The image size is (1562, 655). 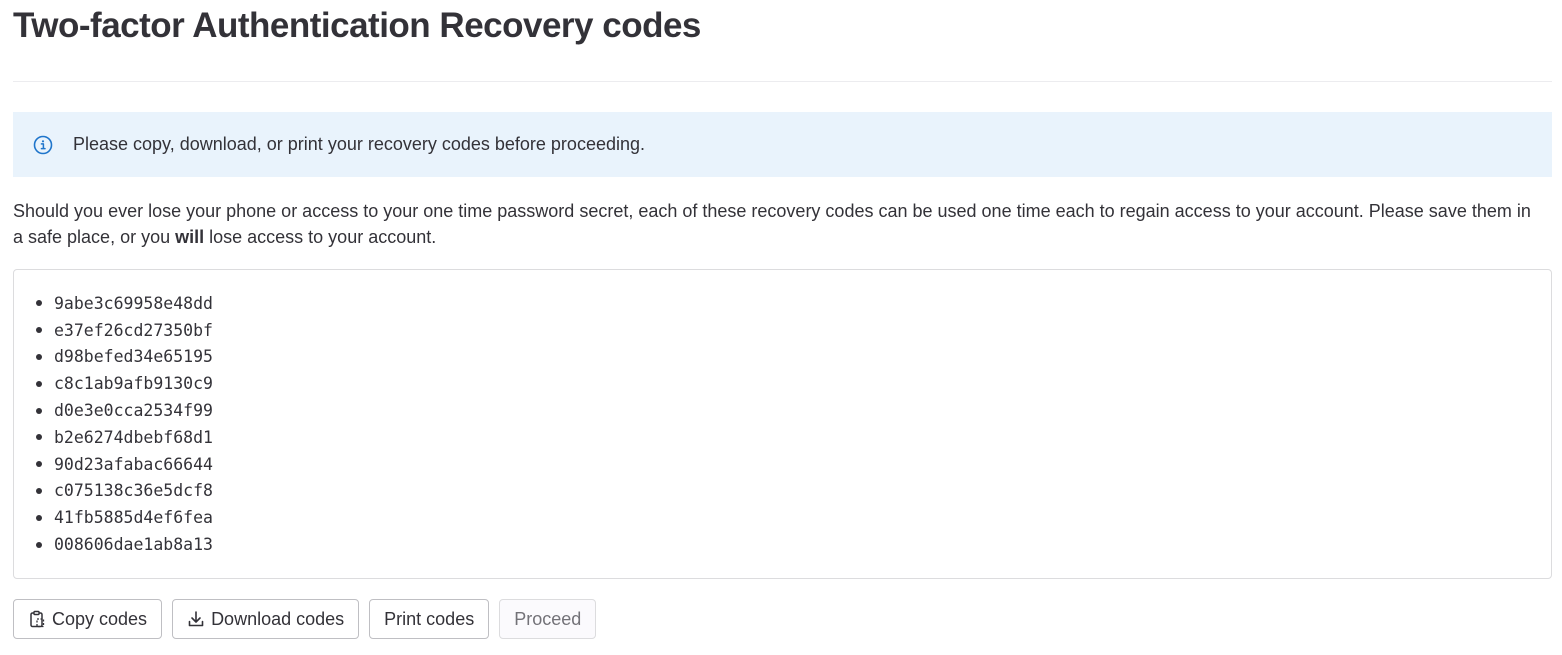 What do you see at coordinates (133, 384) in the screenshot?
I see `recovery-code: c8c1ab9afb9130c9` at bounding box center [133, 384].